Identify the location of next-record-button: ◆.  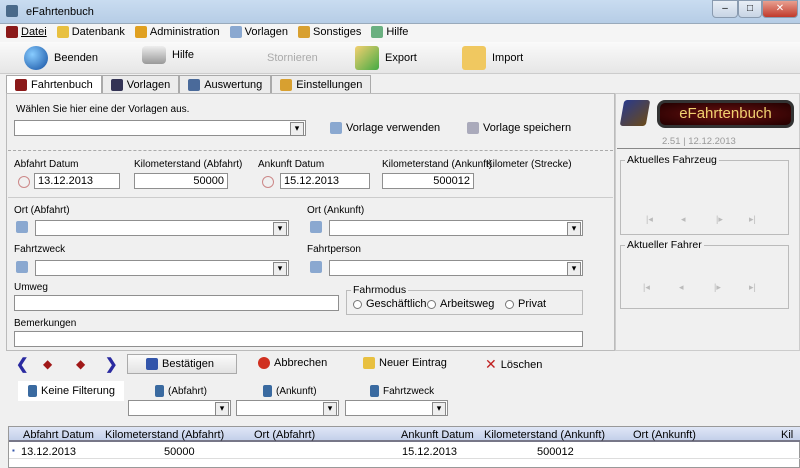
(80, 364).